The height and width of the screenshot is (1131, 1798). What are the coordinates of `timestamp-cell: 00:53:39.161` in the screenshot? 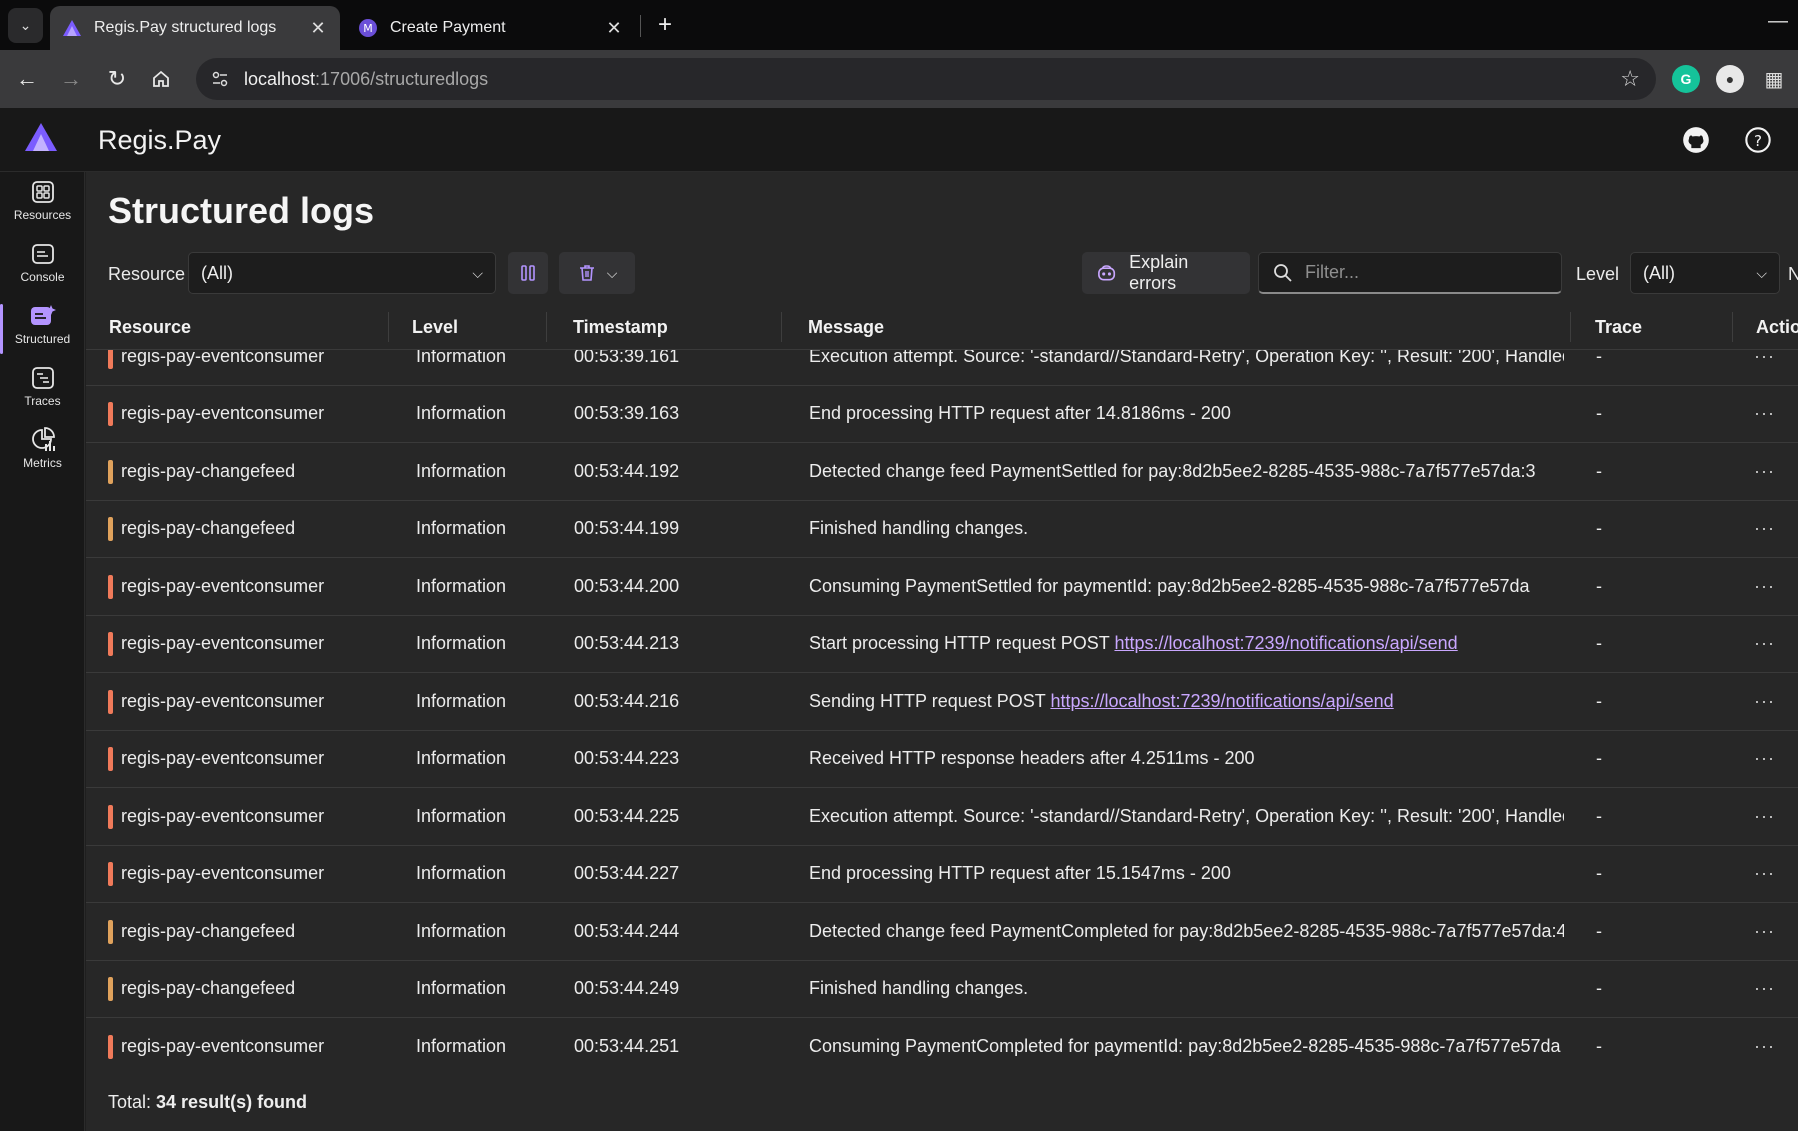 It's located at (627, 358).